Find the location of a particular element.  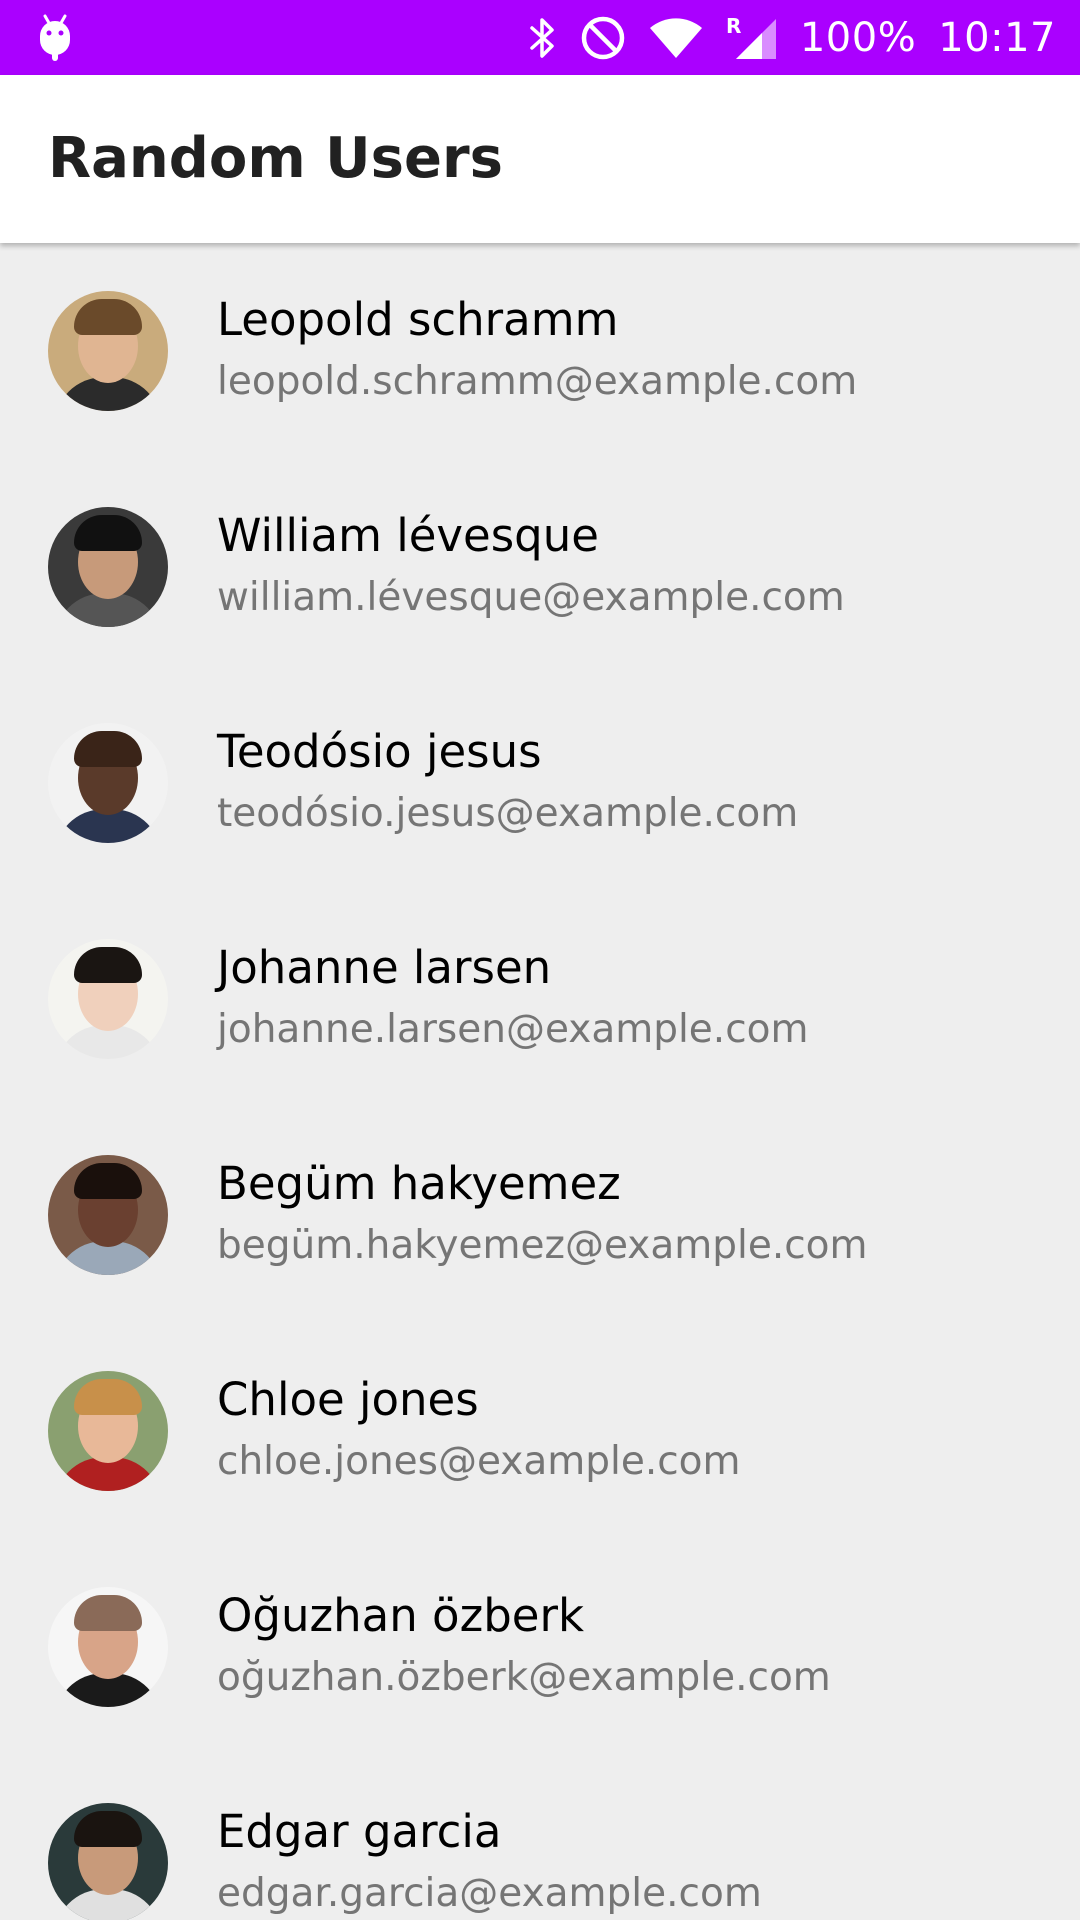

do-not-disturb-icon is located at coordinates (603, 38).